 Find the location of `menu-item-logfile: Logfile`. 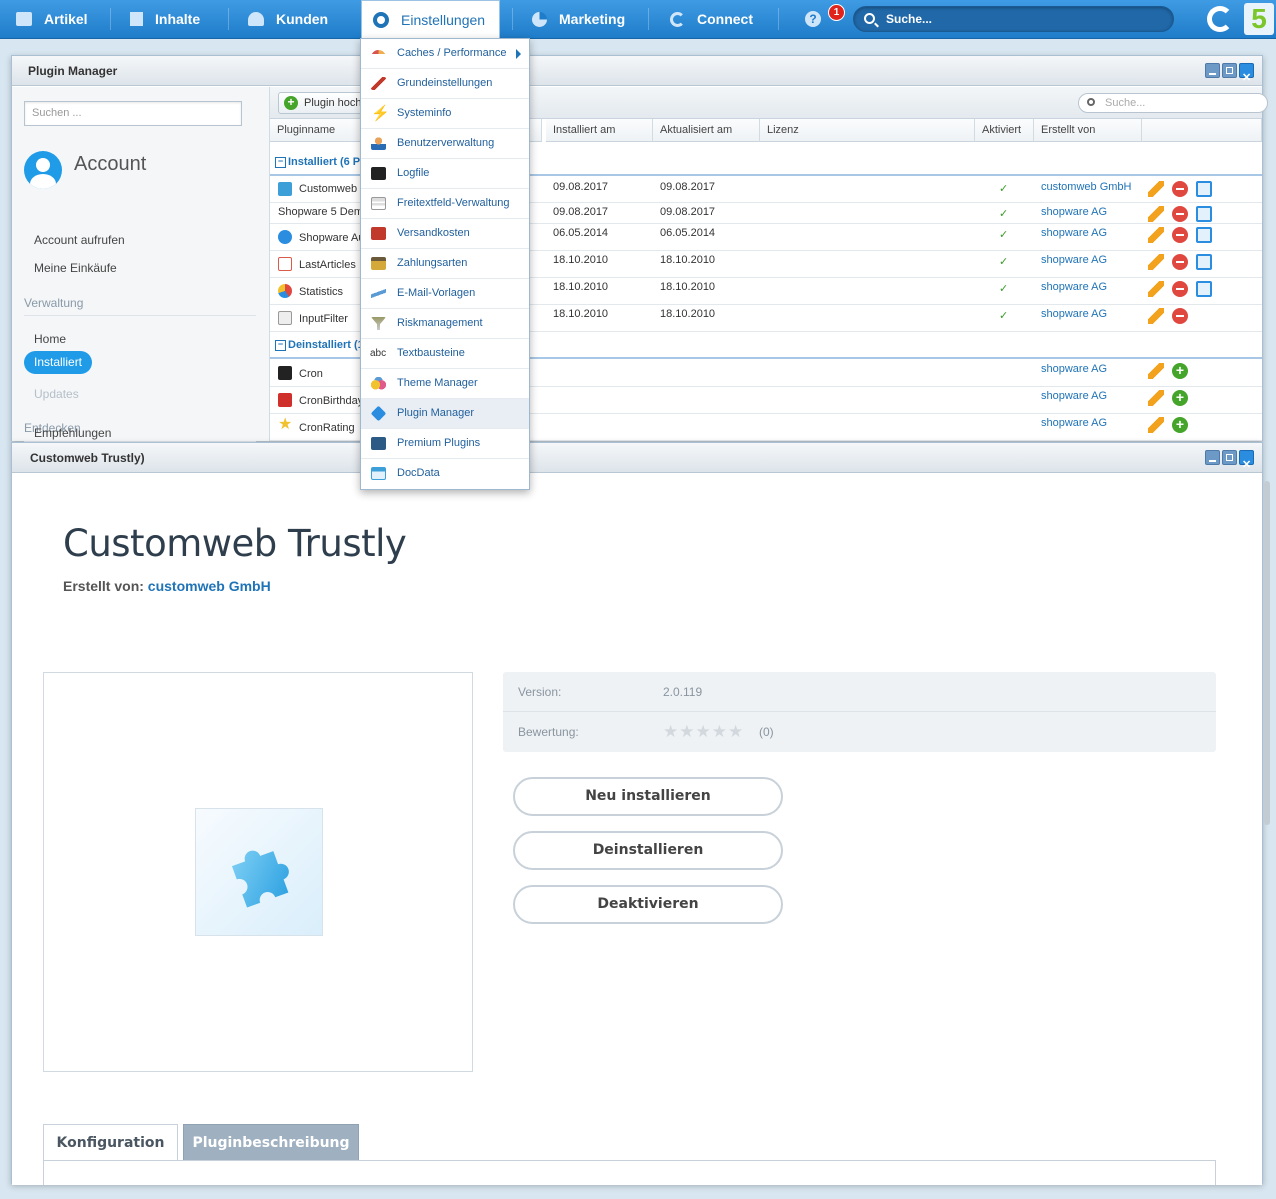

menu-item-logfile: Logfile is located at coordinates (445, 174).